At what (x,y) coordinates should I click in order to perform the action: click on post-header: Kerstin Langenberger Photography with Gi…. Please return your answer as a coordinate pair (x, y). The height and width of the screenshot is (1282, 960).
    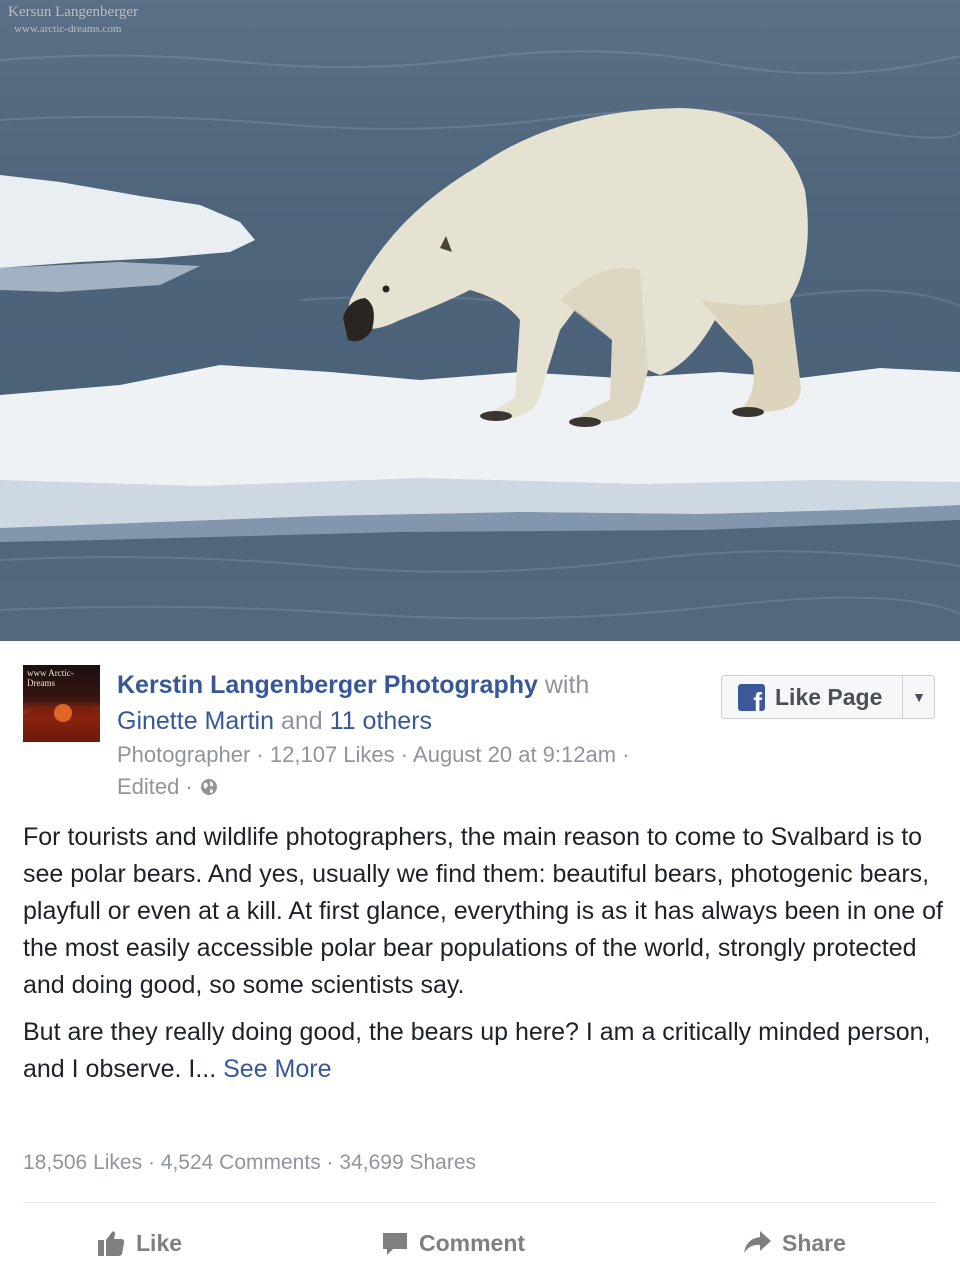
    Looking at the image, I should click on (397, 735).